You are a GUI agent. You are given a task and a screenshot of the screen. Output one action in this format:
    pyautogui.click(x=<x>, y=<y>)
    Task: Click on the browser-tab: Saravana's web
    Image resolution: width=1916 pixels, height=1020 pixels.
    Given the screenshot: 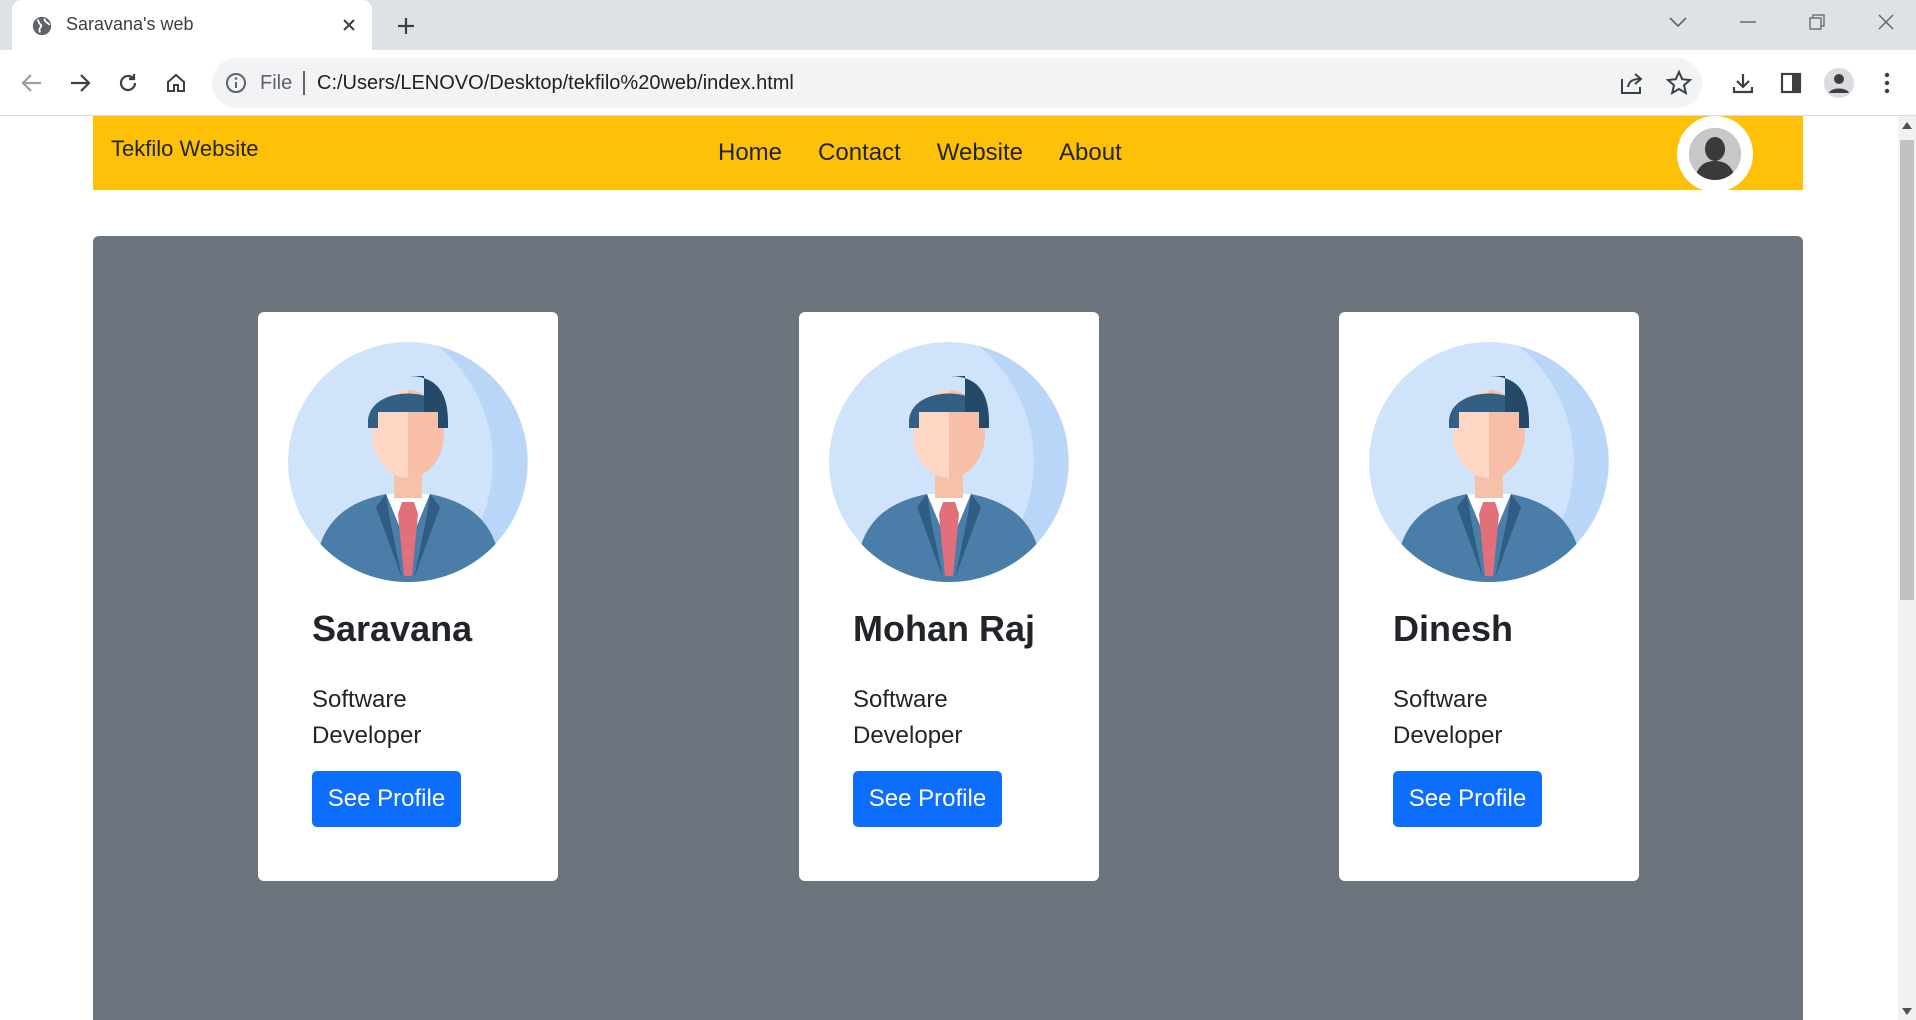 What is the action you would take?
    pyautogui.click(x=192, y=25)
    